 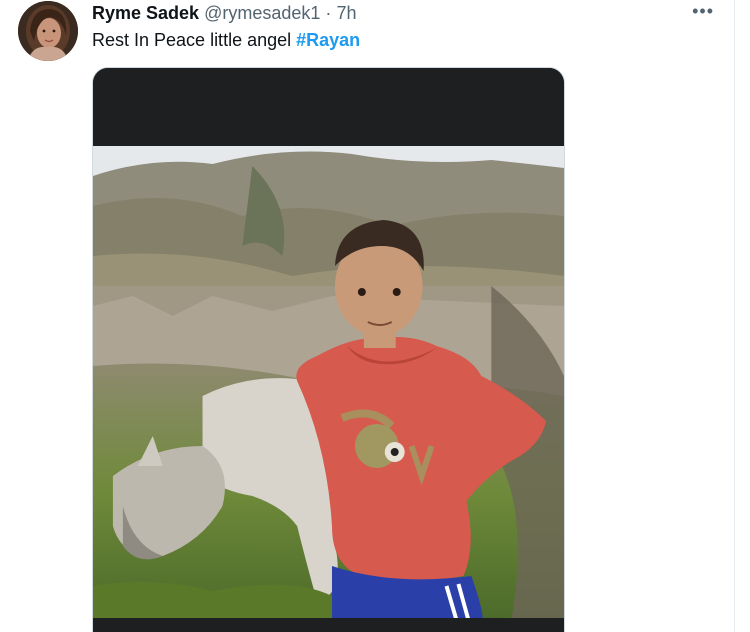 I want to click on media-letterbox-top, so click(x=328, y=107).